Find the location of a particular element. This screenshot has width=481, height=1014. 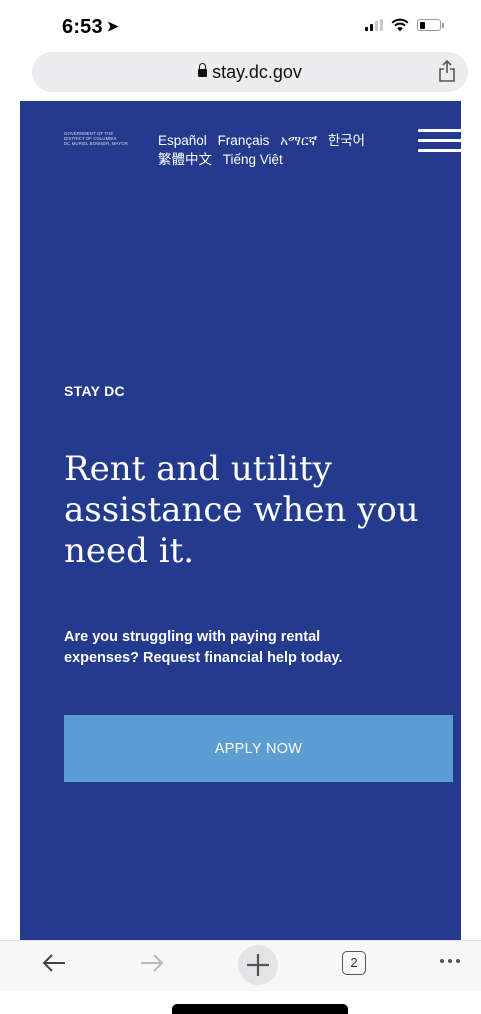

url-display: stay.dc.gov is located at coordinates (250, 72).